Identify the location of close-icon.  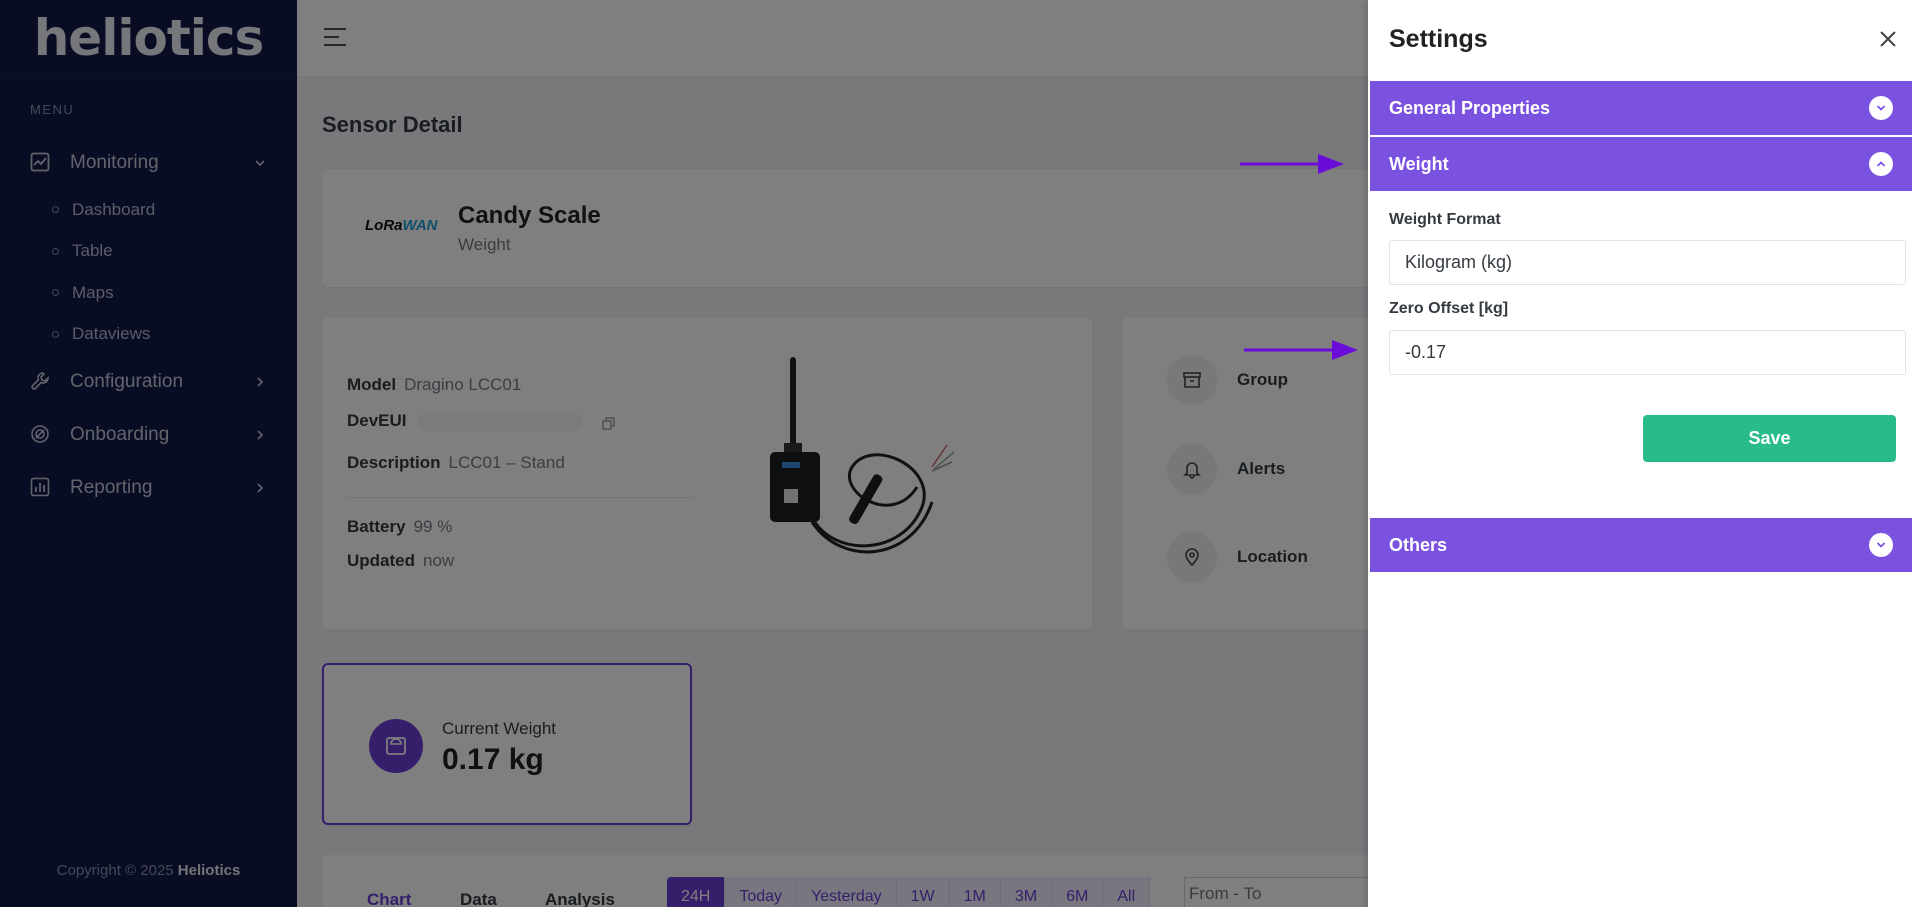
(1888, 39).